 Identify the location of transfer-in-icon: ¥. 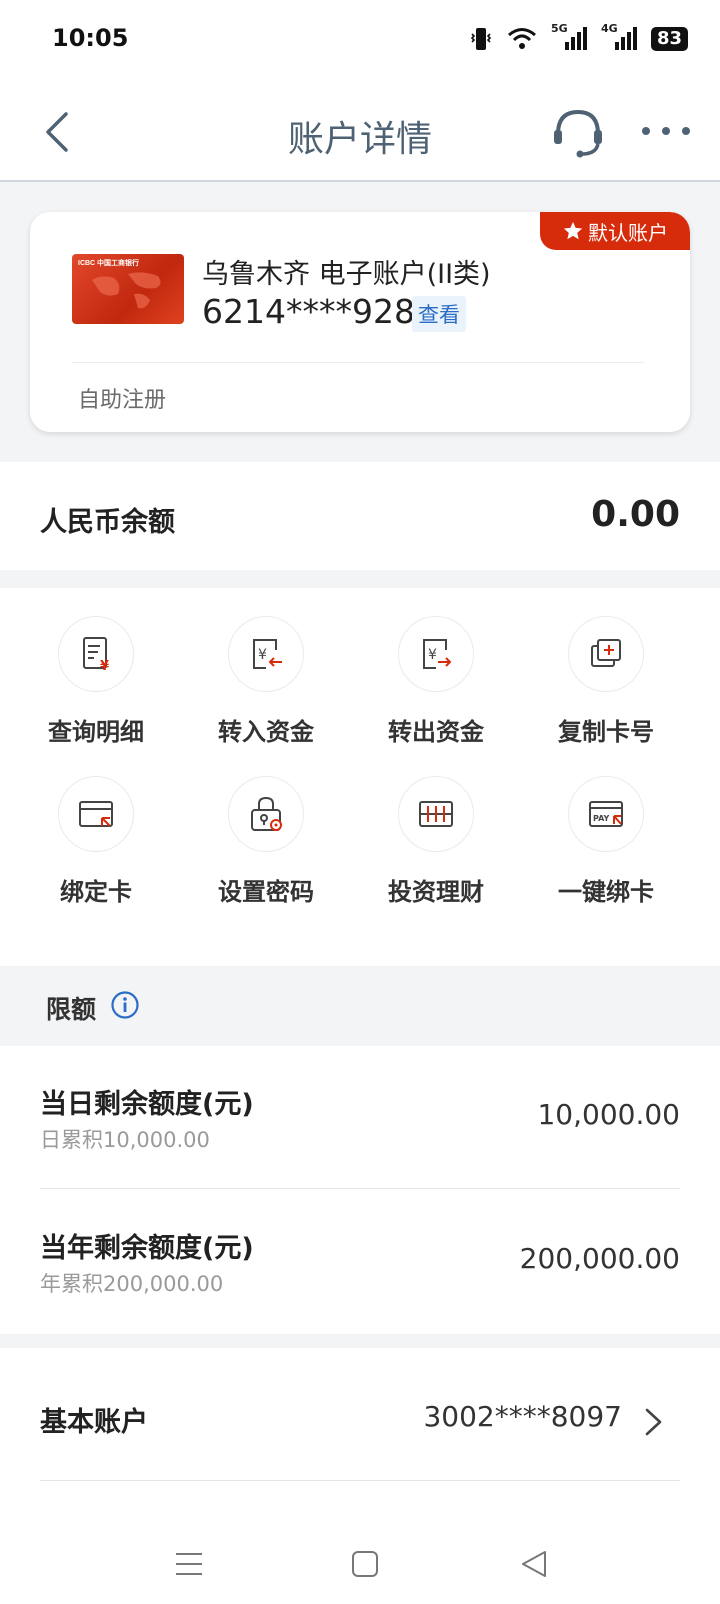
(266, 654).